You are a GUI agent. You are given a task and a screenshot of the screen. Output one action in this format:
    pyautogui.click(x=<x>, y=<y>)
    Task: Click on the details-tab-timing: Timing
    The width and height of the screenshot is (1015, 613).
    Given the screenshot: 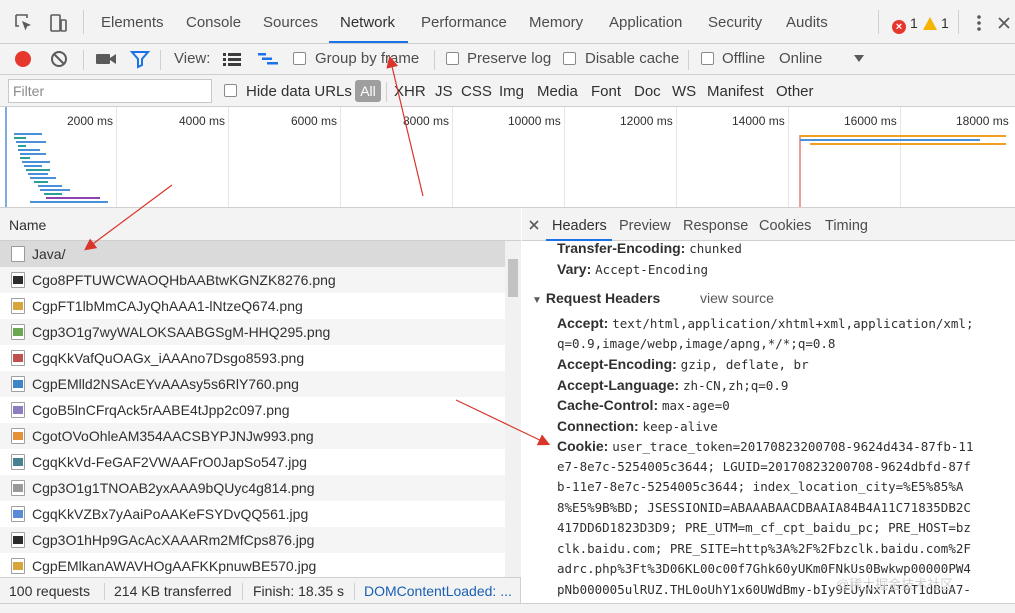 What is the action you would take?
    pyautogui.click(x=846, y=226)
    